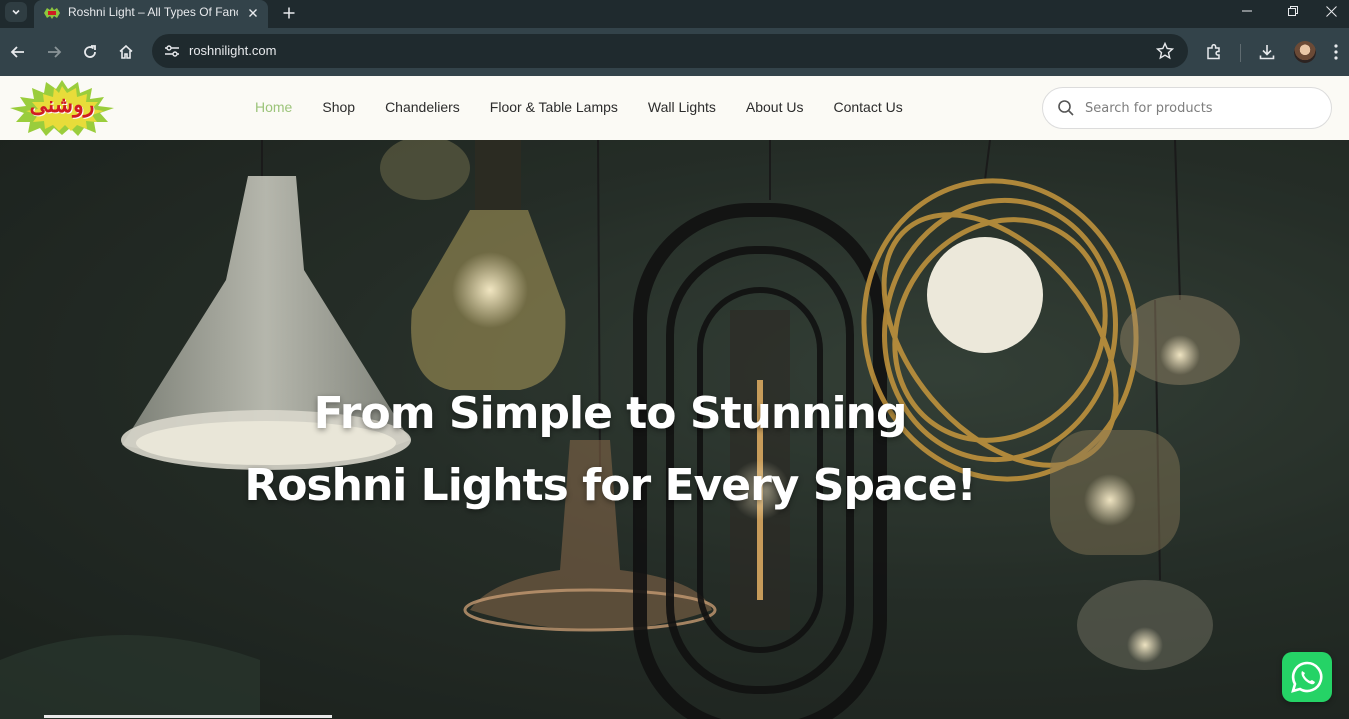 This screenshot has width=1349, height=719. I want to click on search-input, so click(1198, 108).